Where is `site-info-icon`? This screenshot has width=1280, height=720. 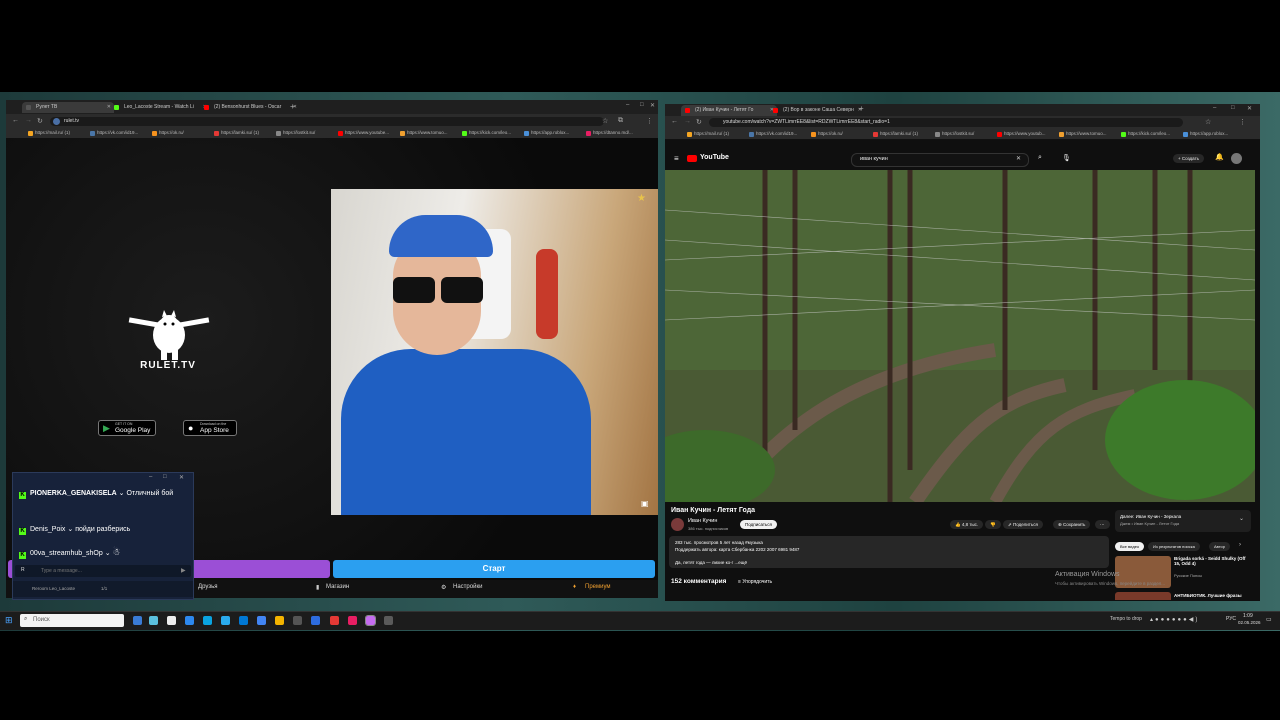
site-info-icon is located at coordinates (56, 121).